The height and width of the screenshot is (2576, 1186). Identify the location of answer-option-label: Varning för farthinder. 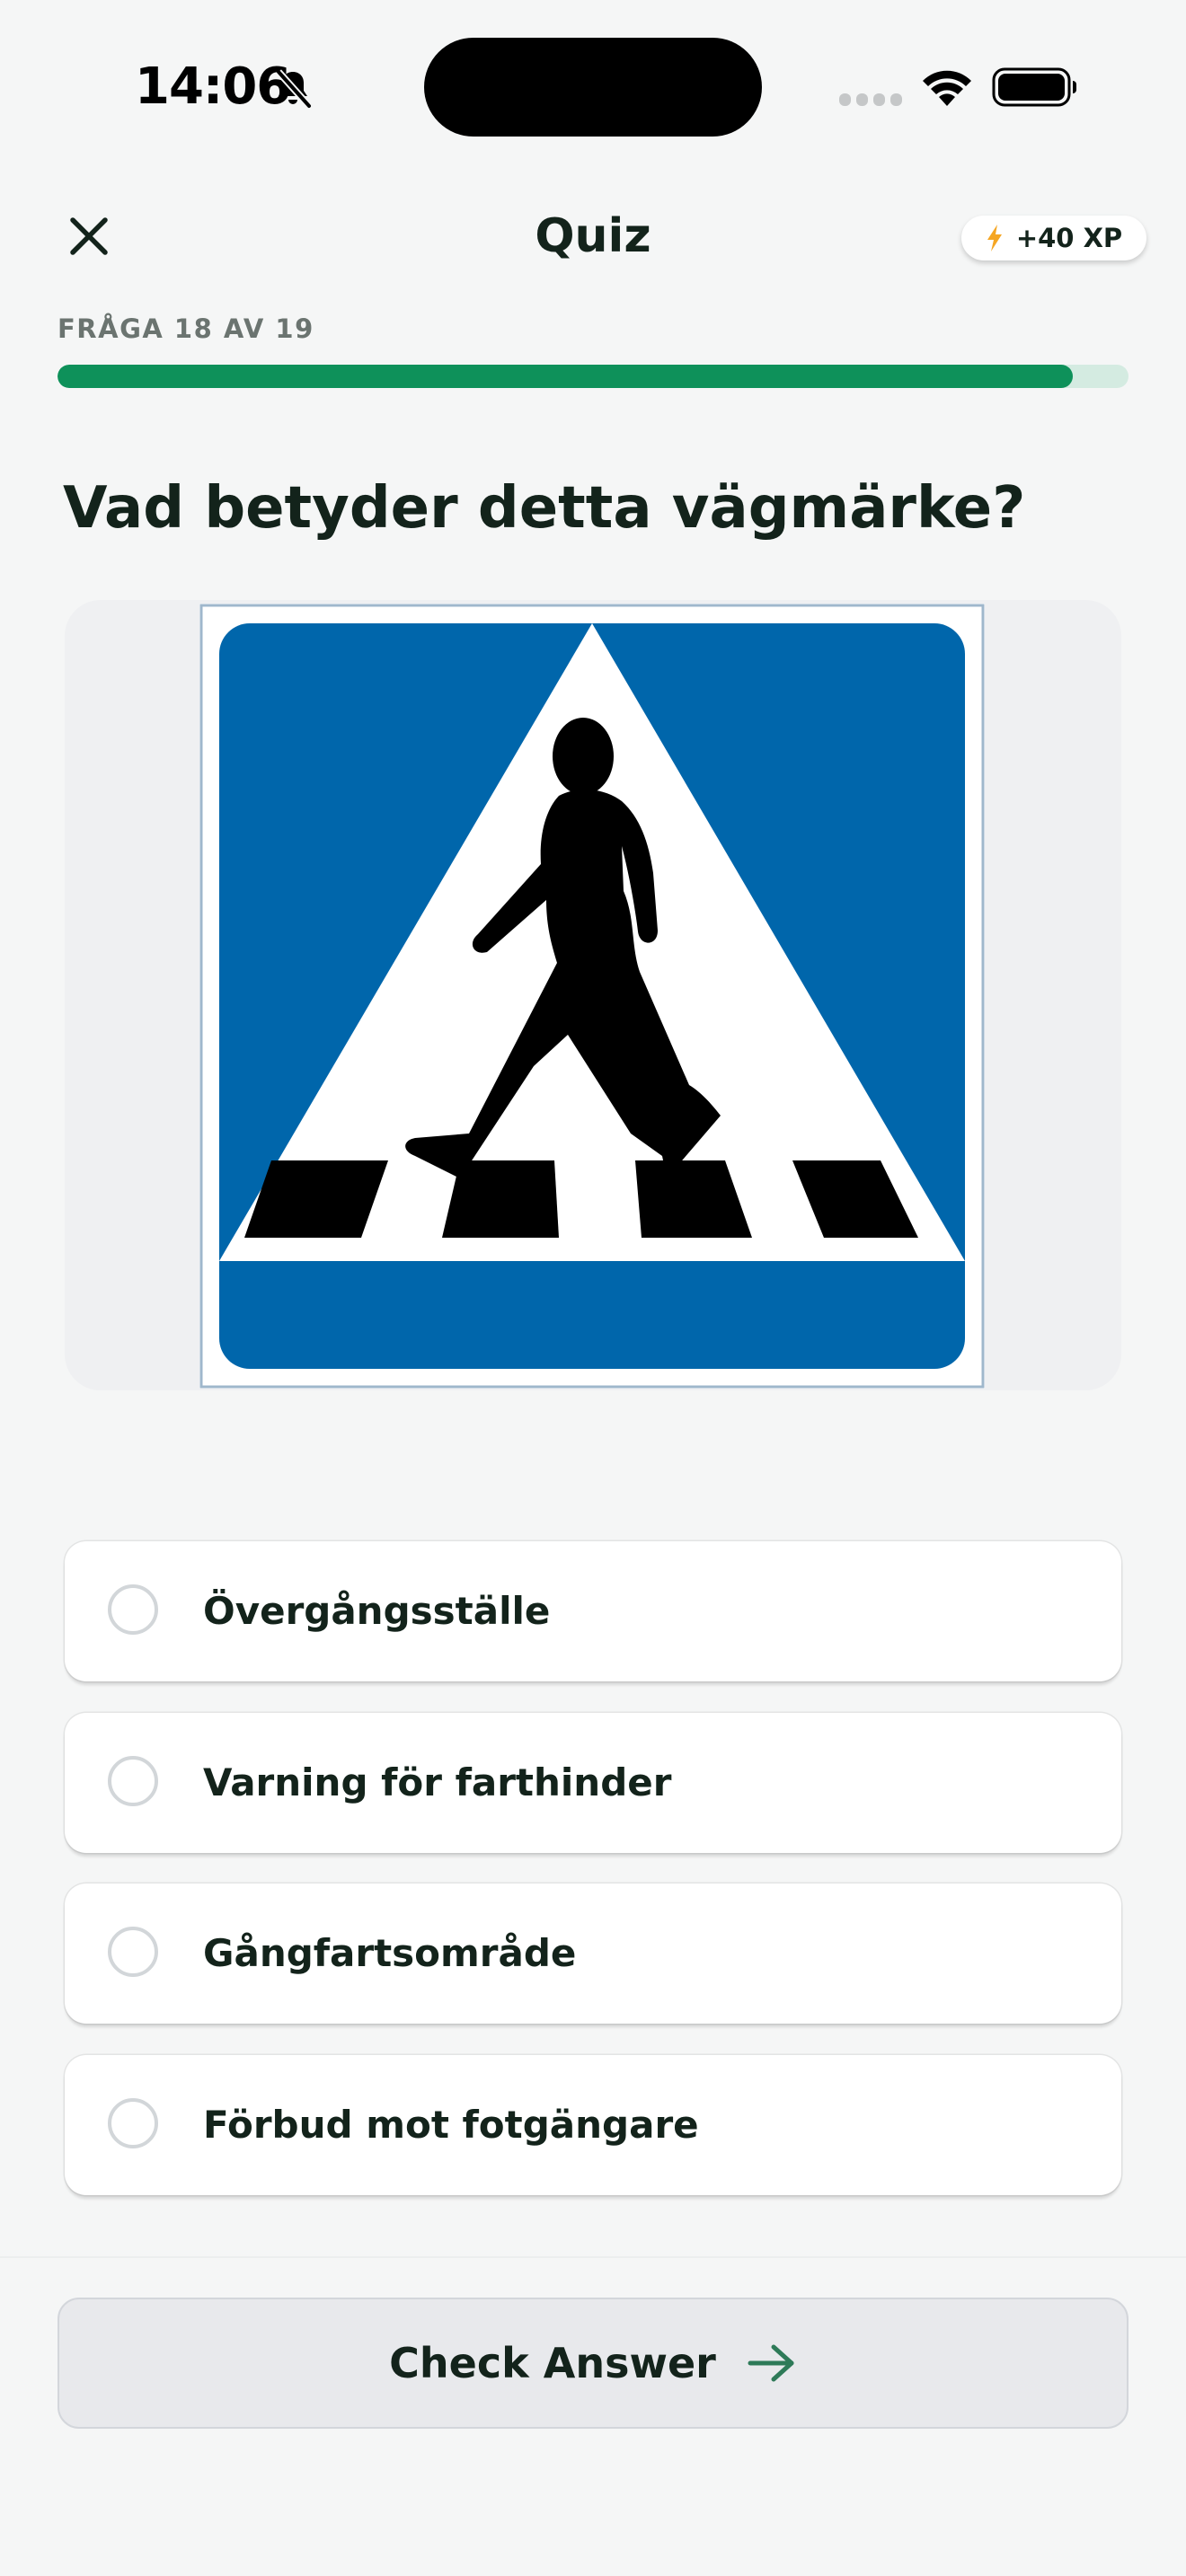
(437, 1782).